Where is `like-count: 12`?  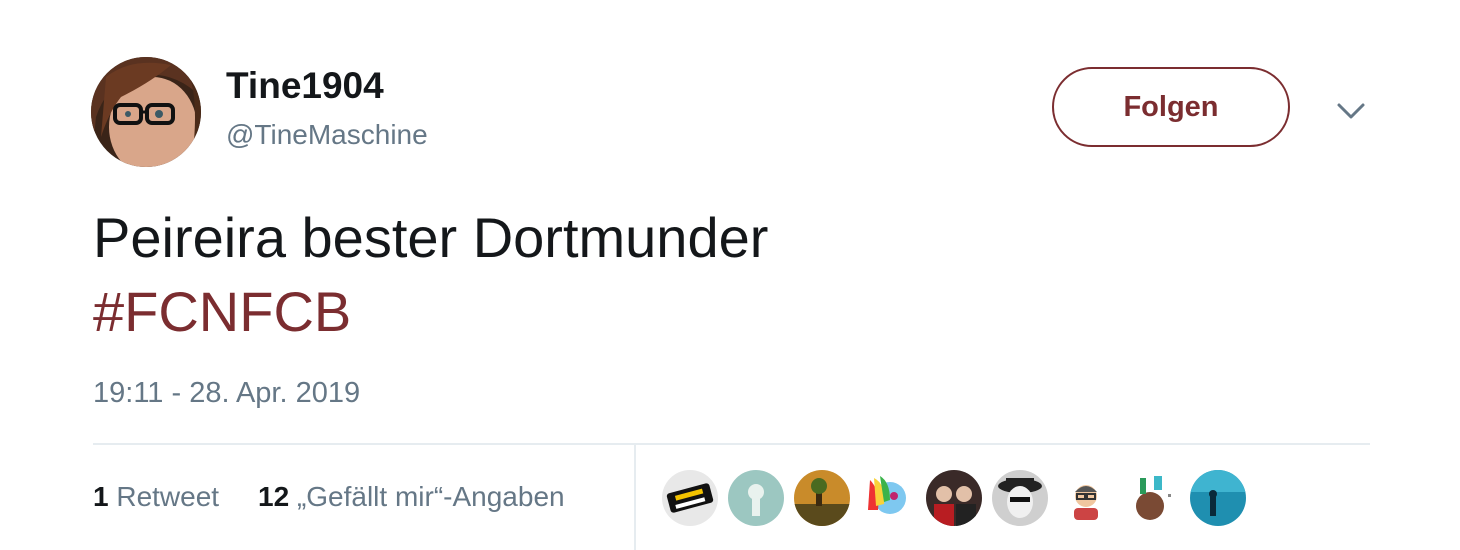
like-count: 12 is located at coordinates (274, 496).